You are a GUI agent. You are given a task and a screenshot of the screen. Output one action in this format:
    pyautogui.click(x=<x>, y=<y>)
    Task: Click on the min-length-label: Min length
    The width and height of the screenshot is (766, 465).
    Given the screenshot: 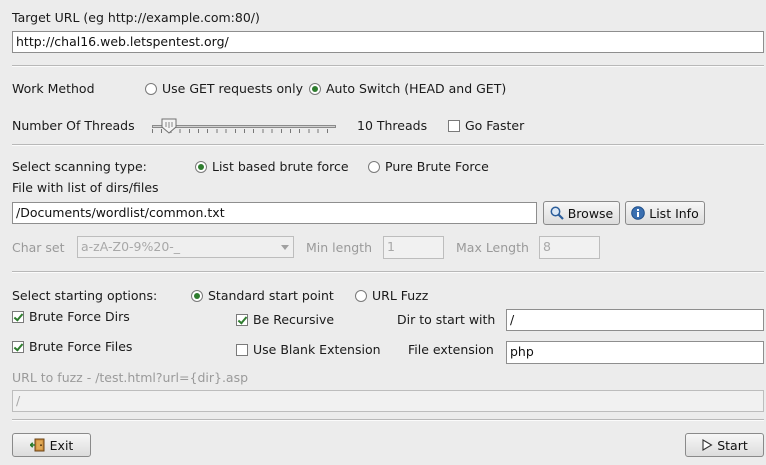 What is the action you would take?
    pyautogui.click(x=339, y=247)
    